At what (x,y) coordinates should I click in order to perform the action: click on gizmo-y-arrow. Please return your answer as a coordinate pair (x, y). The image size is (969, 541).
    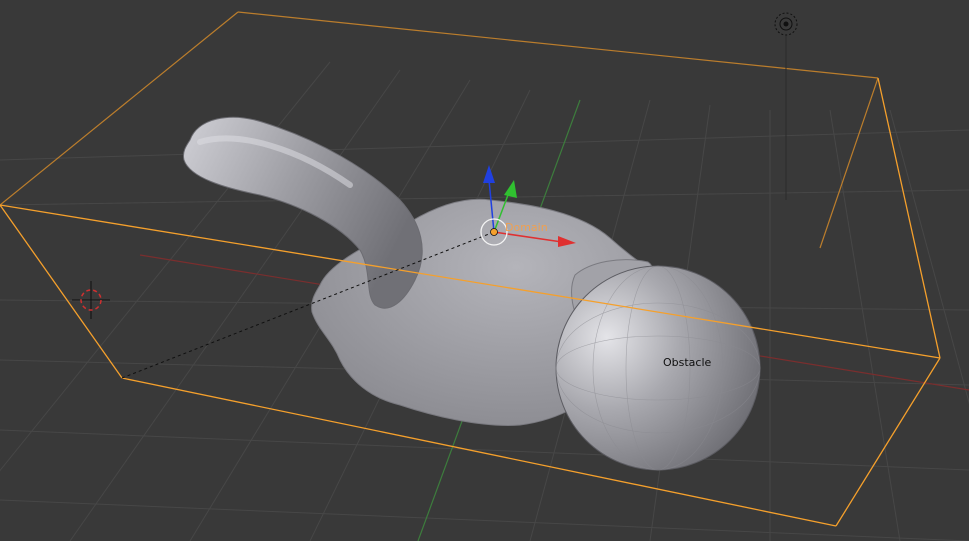
    Looking at the image, I should click on (510, 189).